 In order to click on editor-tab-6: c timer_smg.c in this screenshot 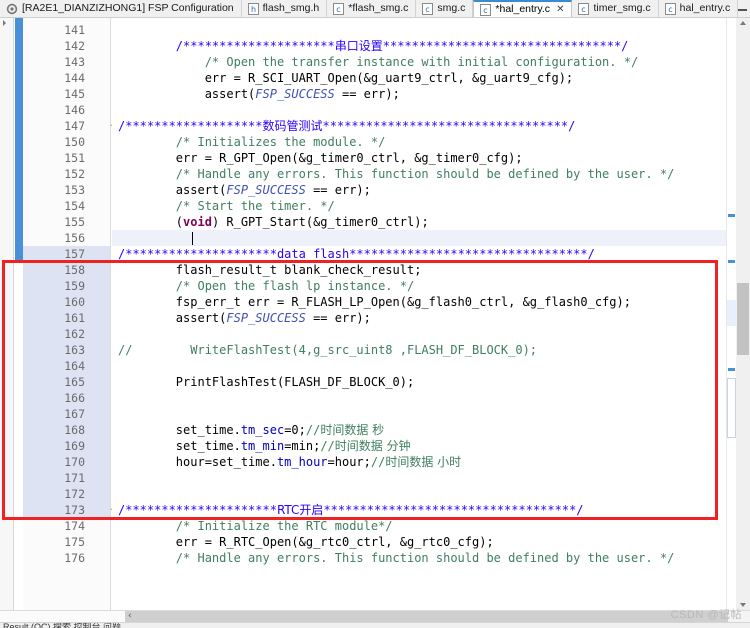, I will do `click(615, 8)`.